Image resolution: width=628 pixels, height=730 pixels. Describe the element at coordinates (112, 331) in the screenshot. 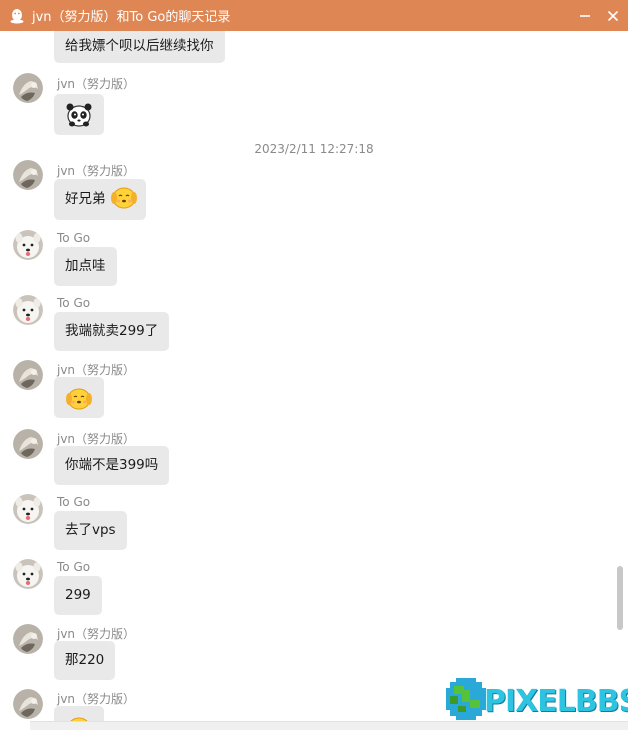

I see `message-bubble: 我端就卖299了` at that location.